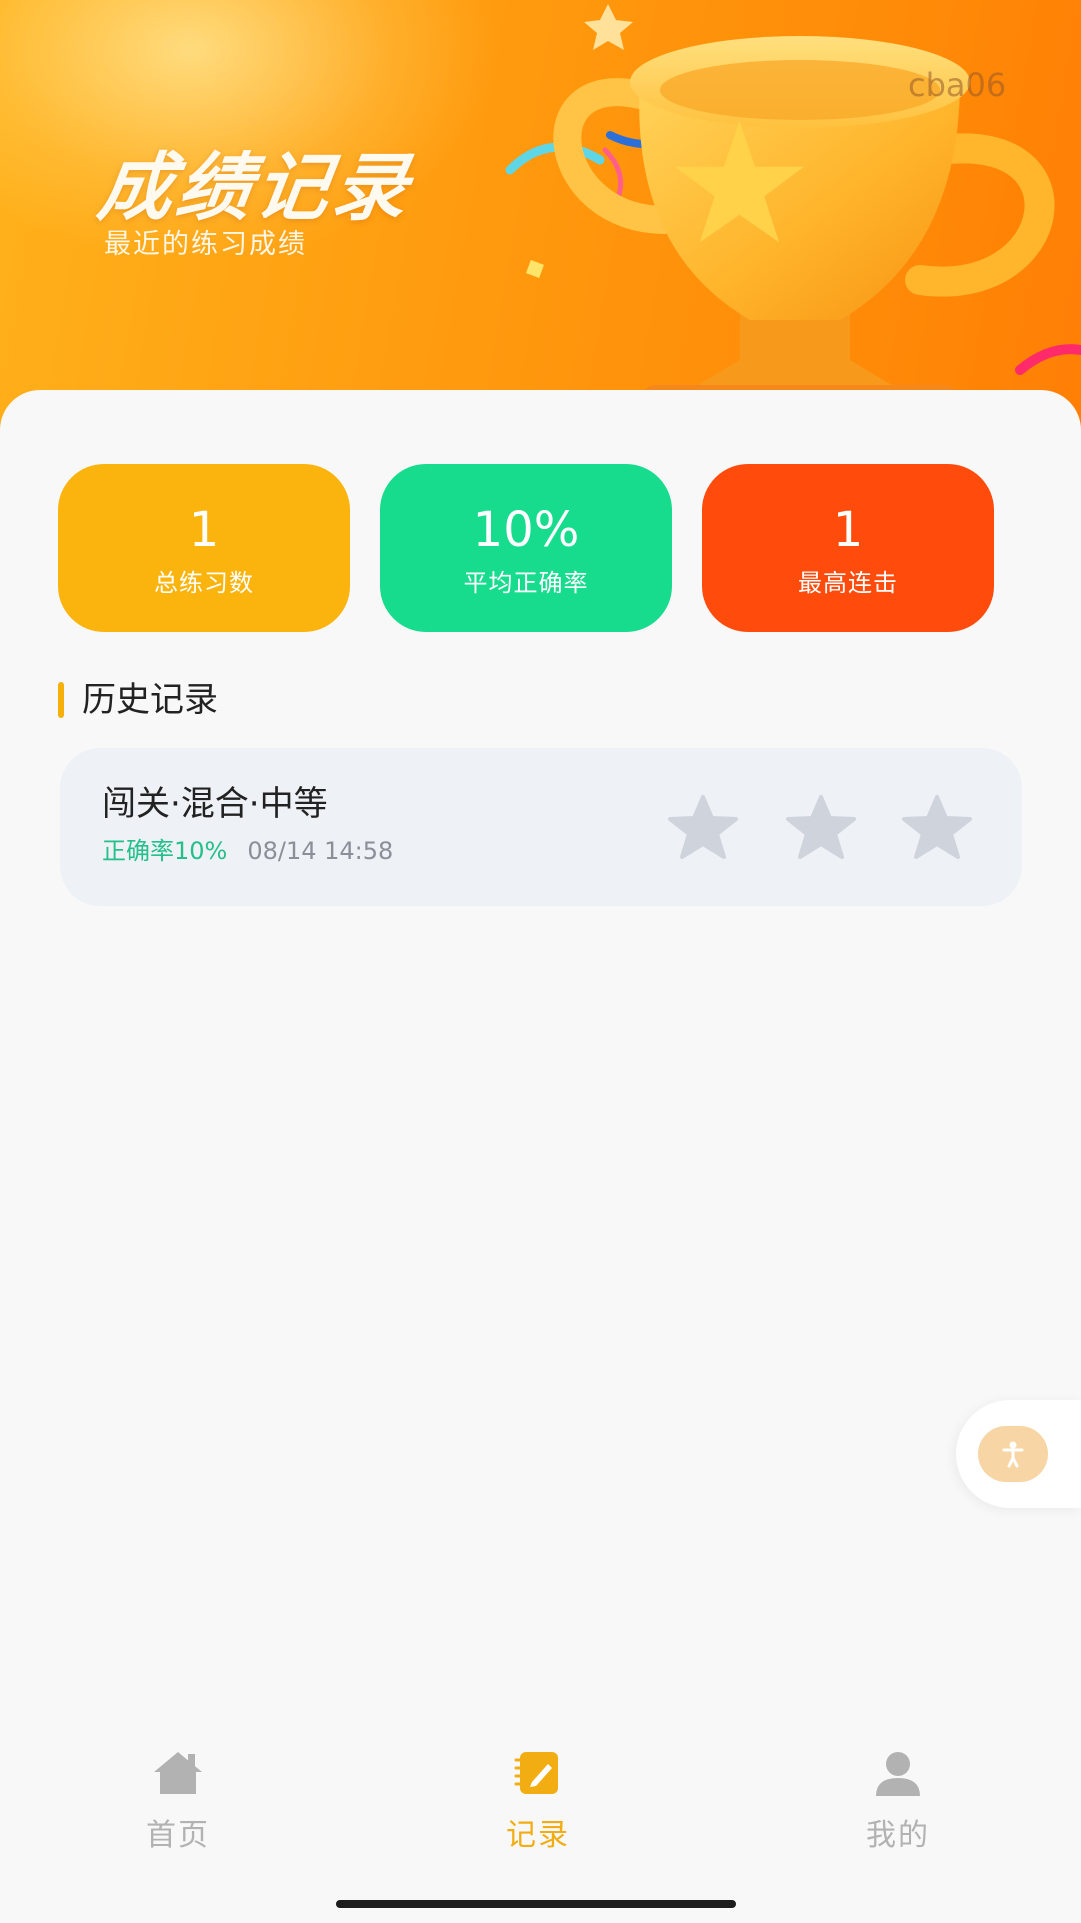  I want to click on profile-icon, so click(898, 1774).